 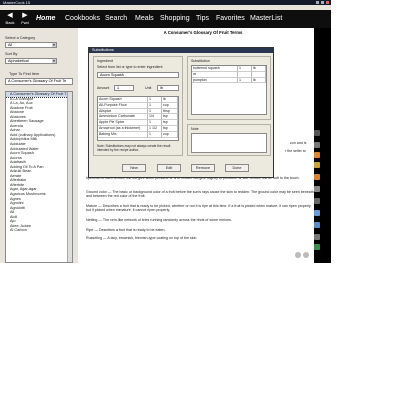 I want to click on tab-home: Home, so click(x=45, y=19).